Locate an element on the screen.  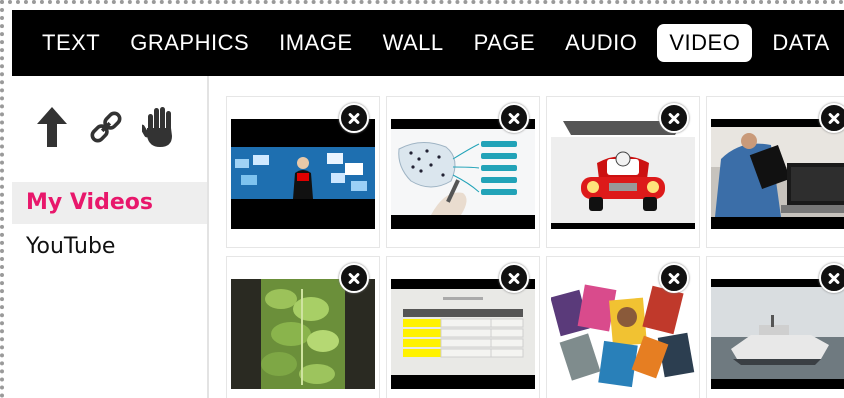
tab-video: VIDEO is located at coordinates (705, 43).